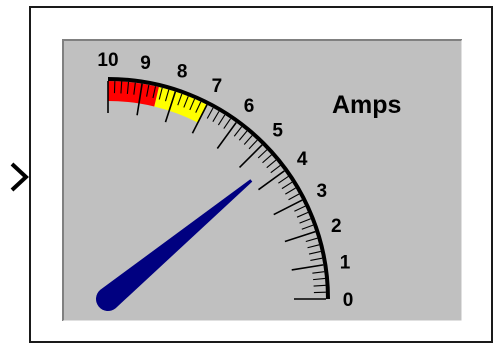 Image resolution: width=504 pixels, height=351 pixels. I want to click on scale-label: 4, so click(302, 159).